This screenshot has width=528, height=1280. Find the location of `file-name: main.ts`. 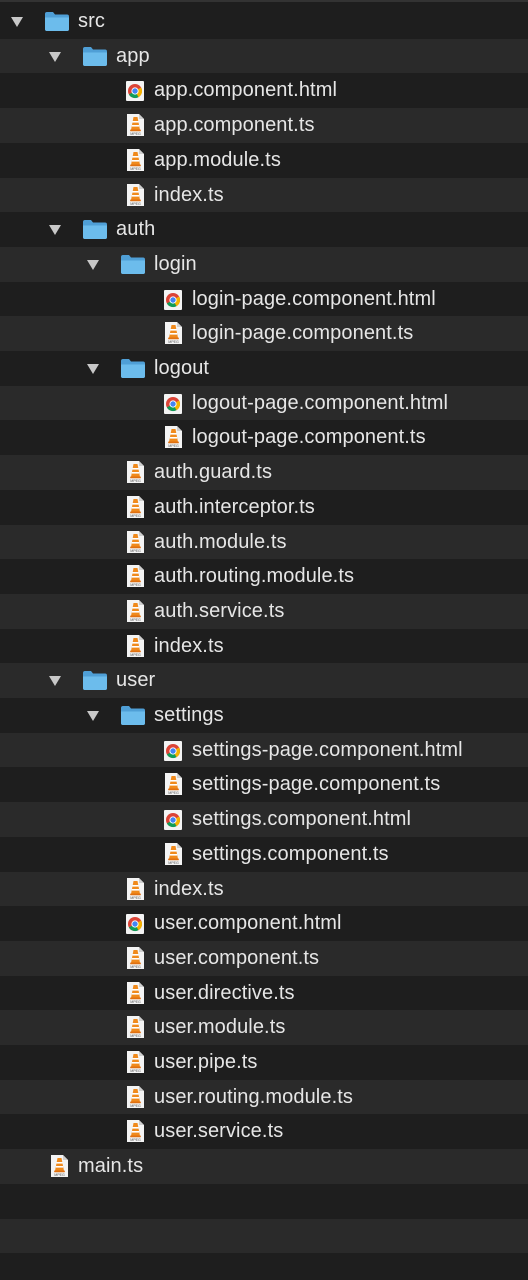

file-name: main.ts is located at coordinates (111, 1166).